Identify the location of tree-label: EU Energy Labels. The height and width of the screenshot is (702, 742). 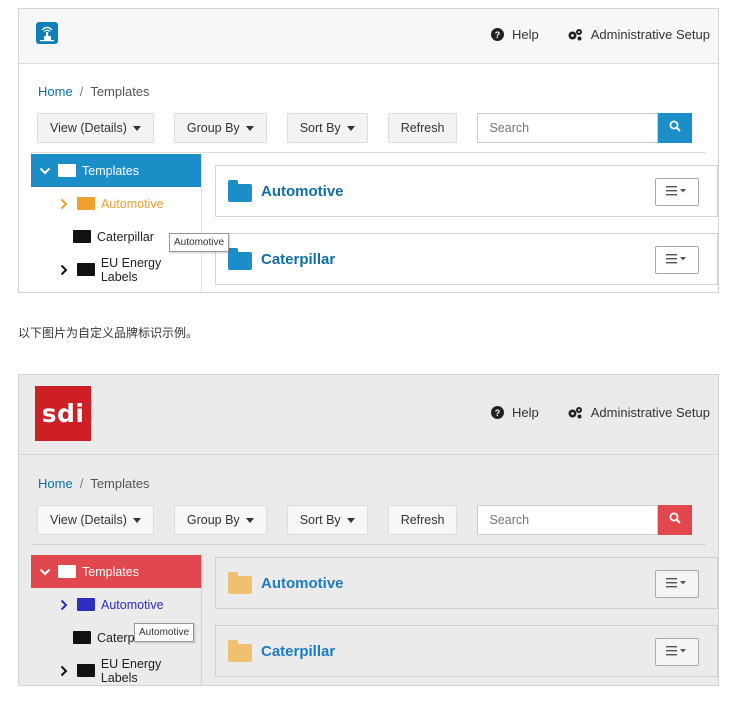
(131, 269).